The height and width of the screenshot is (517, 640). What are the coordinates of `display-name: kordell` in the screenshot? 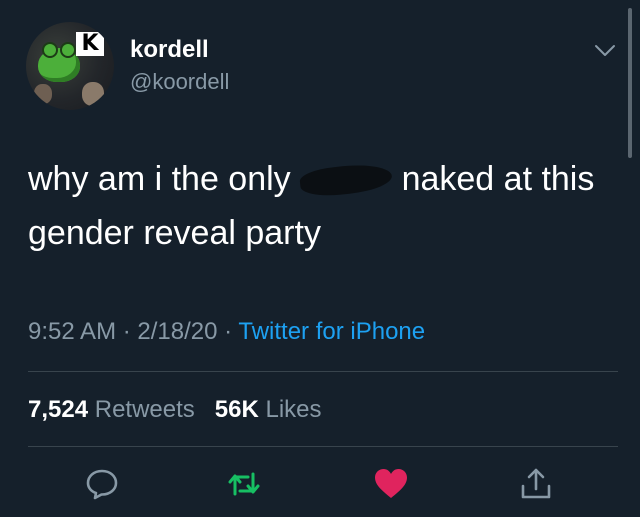 It's located at (169, 50).